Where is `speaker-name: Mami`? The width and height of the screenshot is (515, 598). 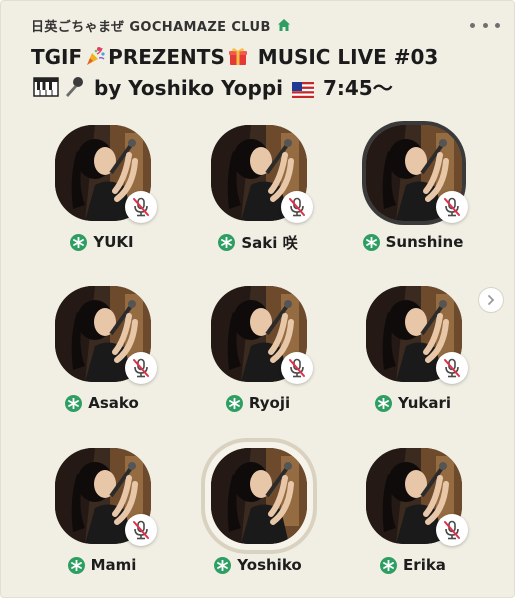 speaker-name: Mami is located at coordinates (113, 565).